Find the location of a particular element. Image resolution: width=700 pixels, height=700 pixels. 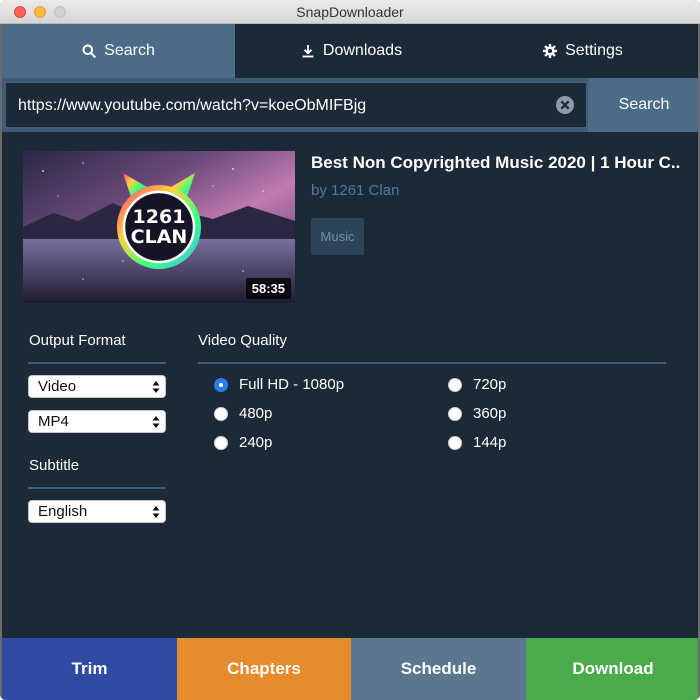

schedule-button: Schedule is located at coordinates (438, 669).